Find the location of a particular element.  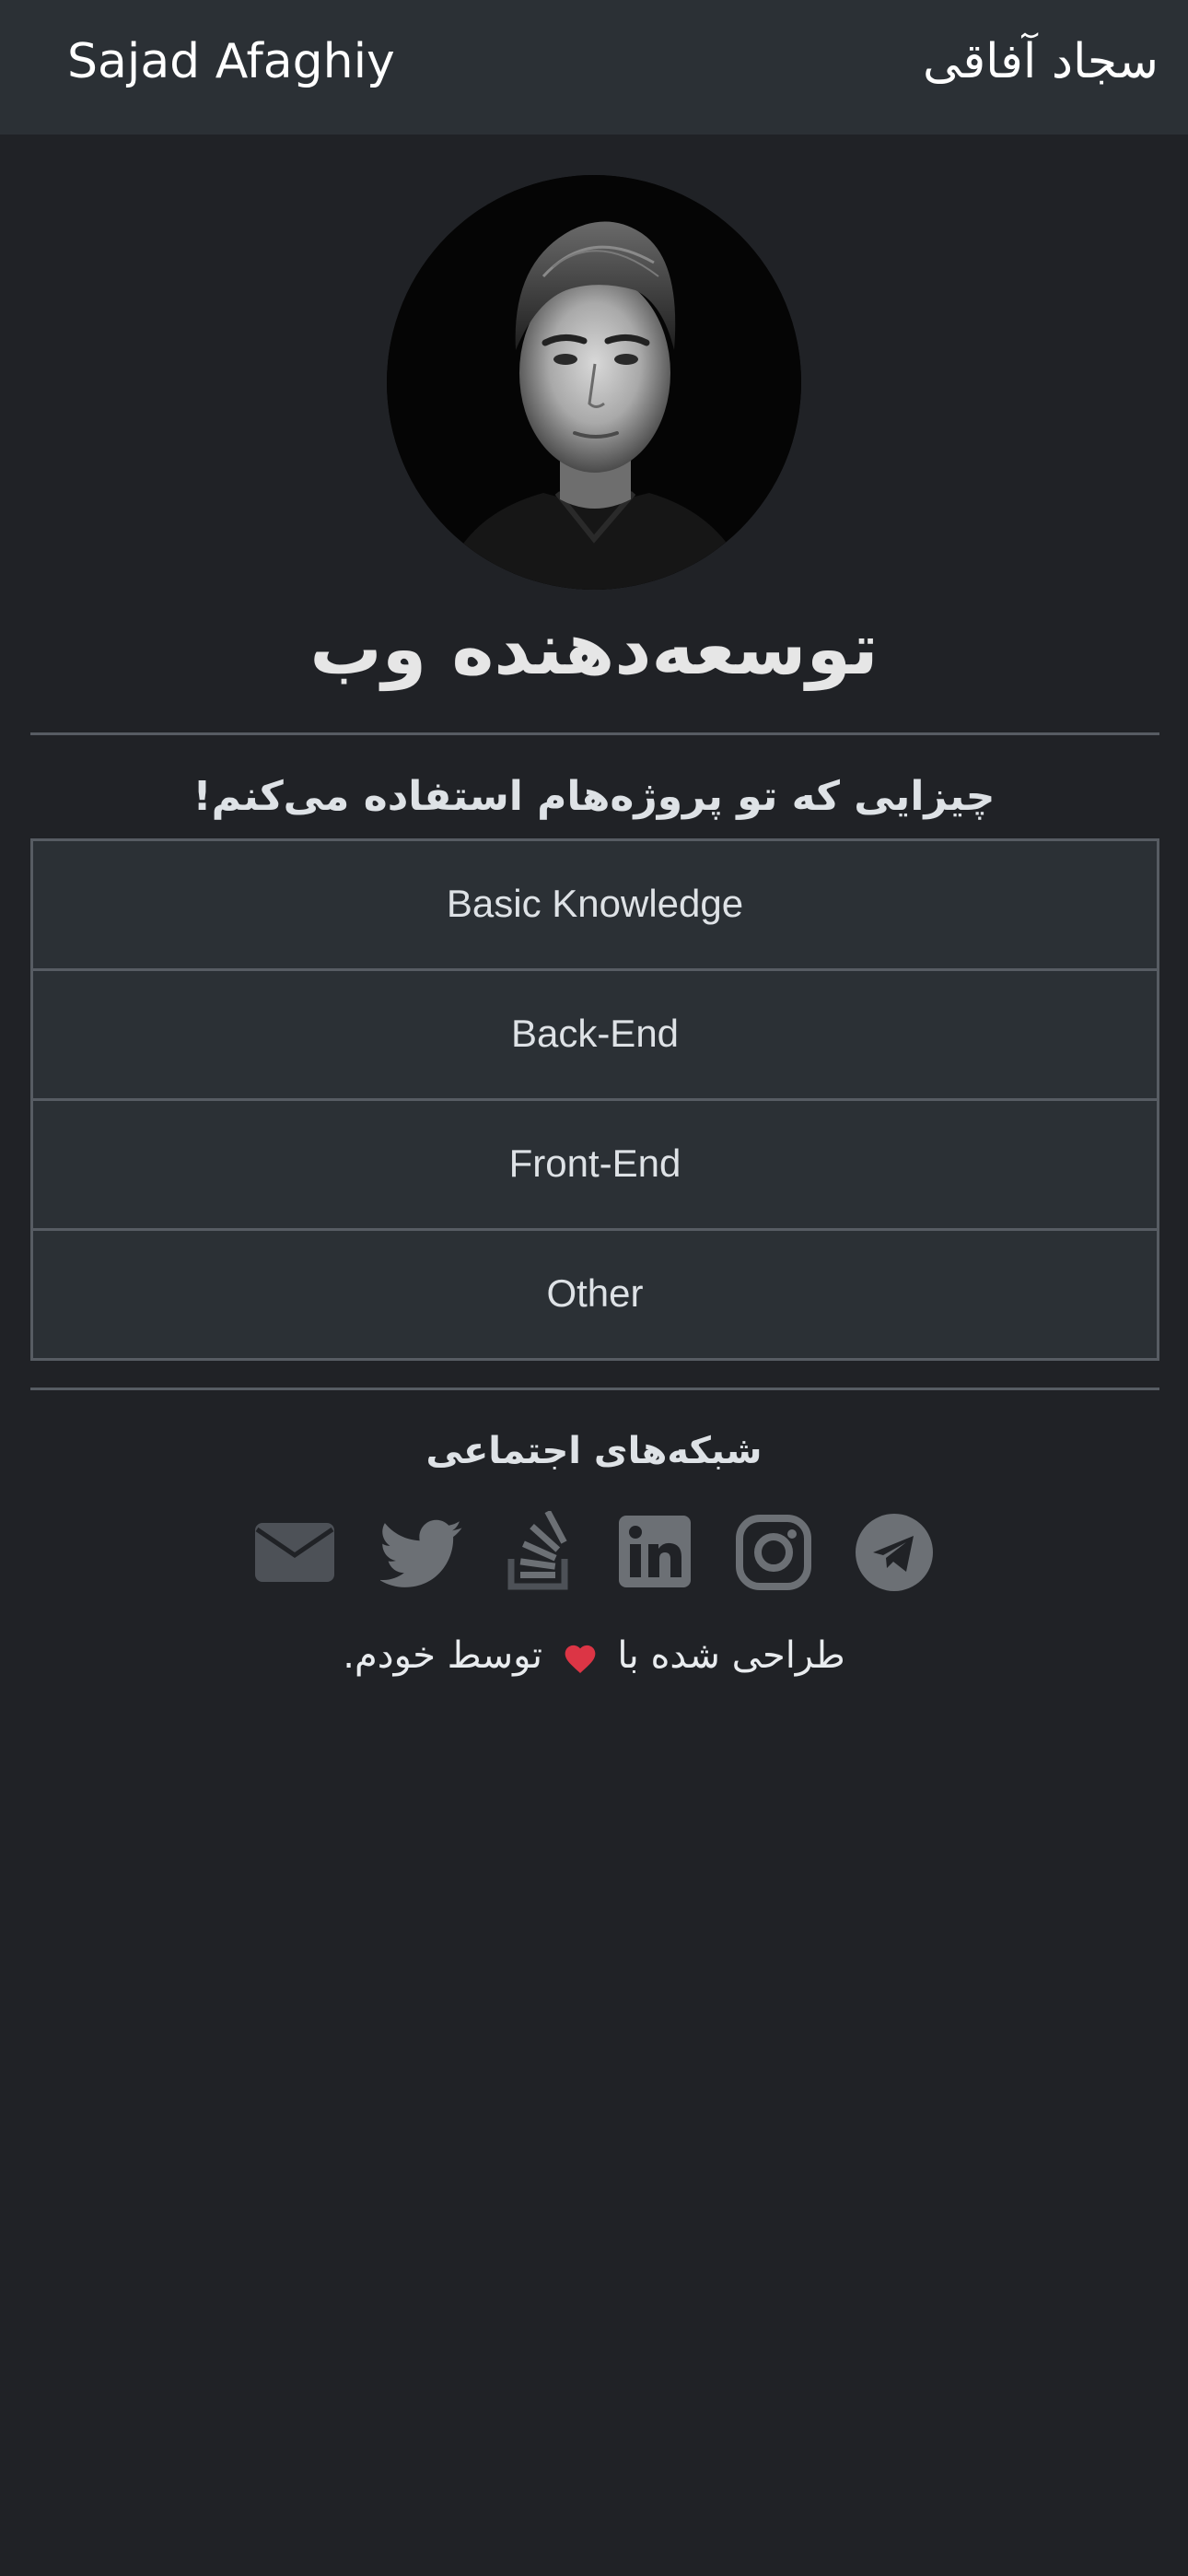

navbar: Sajad Afaghiy سجاد آفاقی is located at coordinates (594, 67).